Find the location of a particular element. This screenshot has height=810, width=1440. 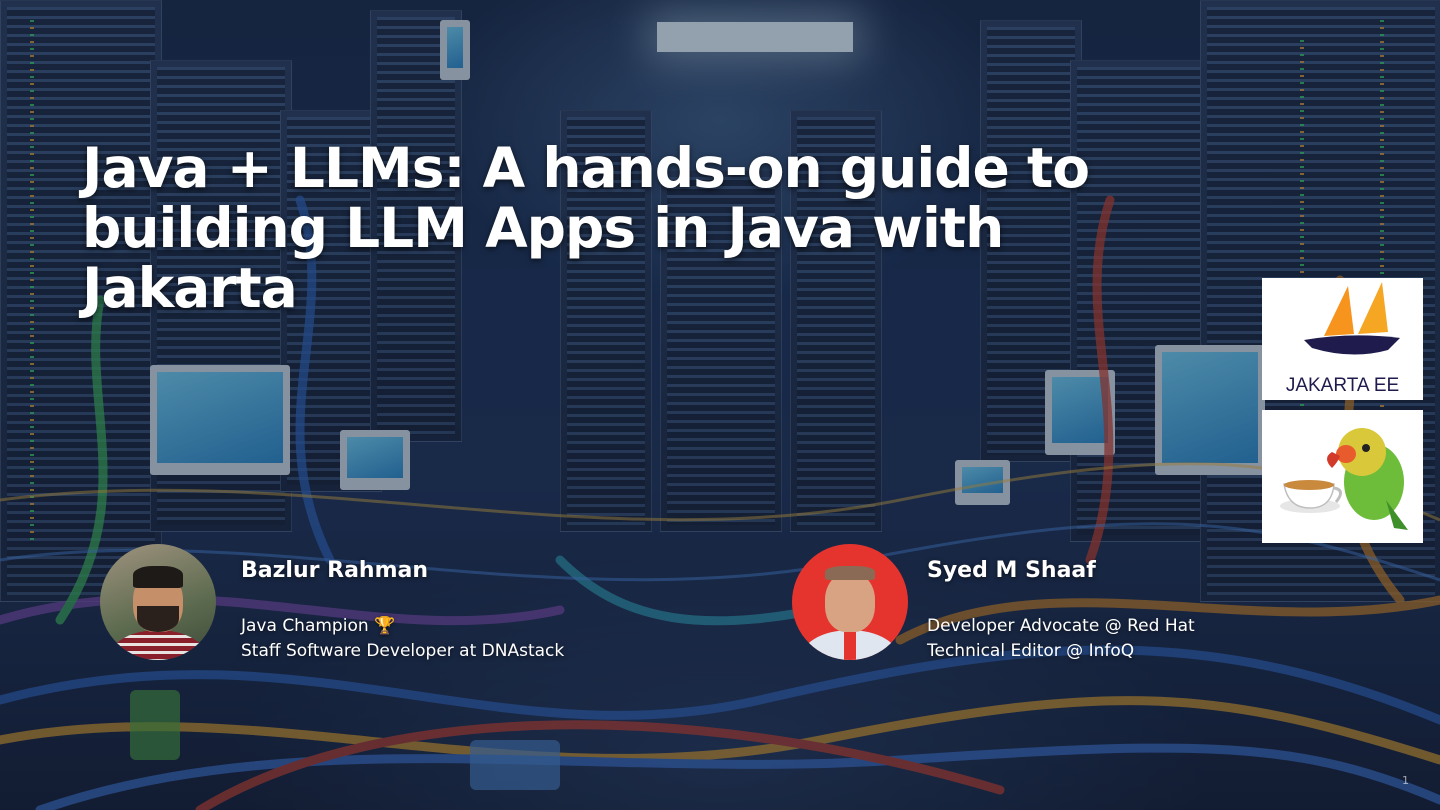

parrot-teacup-logo is located at coordinates (1342, 476).